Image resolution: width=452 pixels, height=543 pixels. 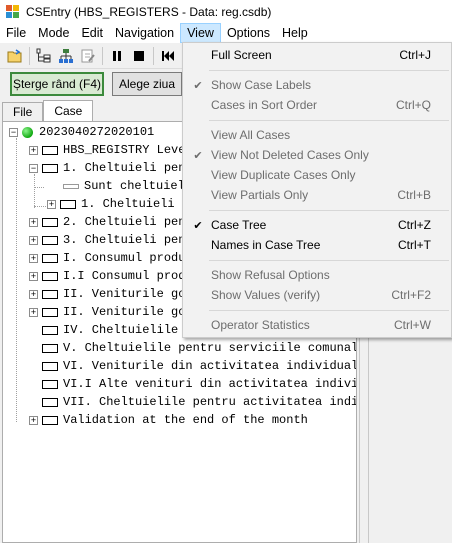 What do you see at coordinates (117, 56) in the screenshot?
I see `pause-icon` at bounding box center [117, 56].